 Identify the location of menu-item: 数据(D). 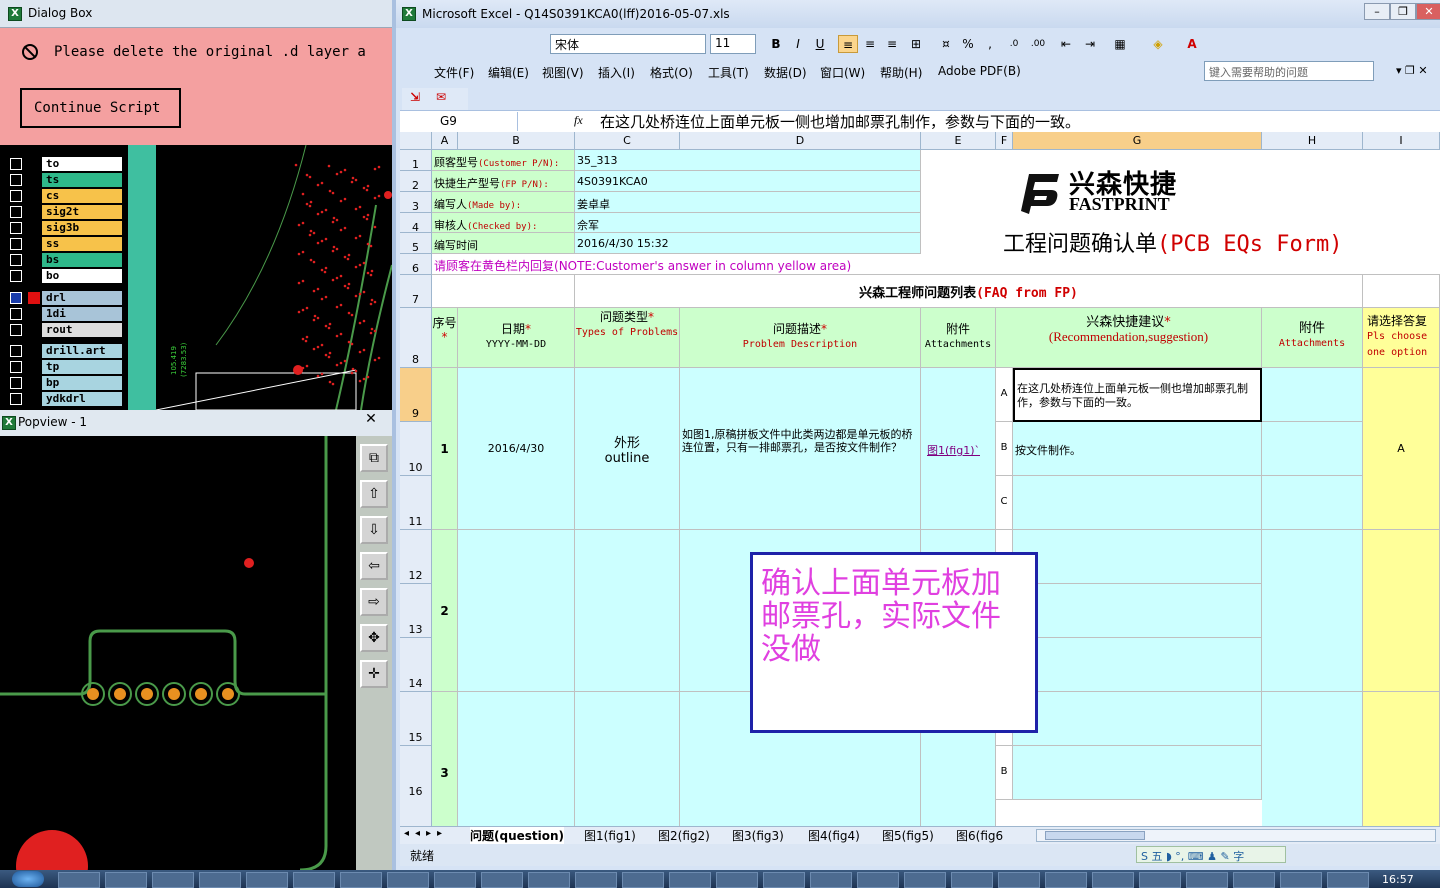
(785, 72).